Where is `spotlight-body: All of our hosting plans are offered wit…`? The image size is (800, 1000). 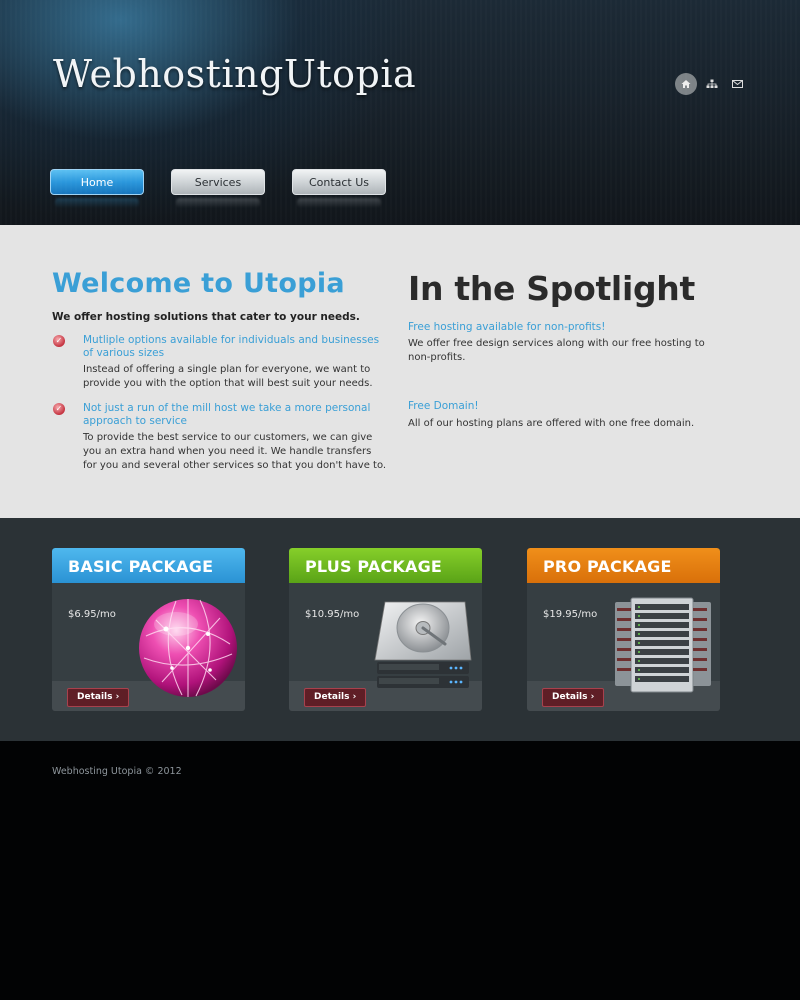
spotlight-body: All of our hosting plans are offered wit… is located at coordinates (551, 423).